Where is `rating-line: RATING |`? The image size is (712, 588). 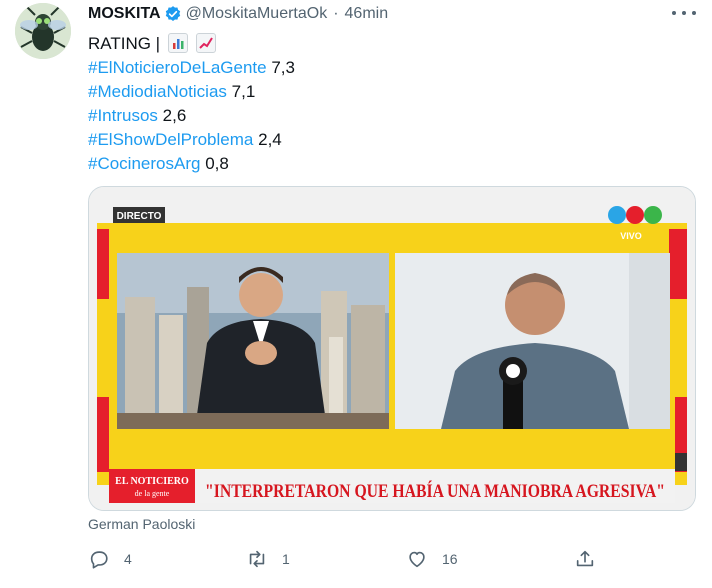 rating-line: RATING | is located at coordinates (191, 44).